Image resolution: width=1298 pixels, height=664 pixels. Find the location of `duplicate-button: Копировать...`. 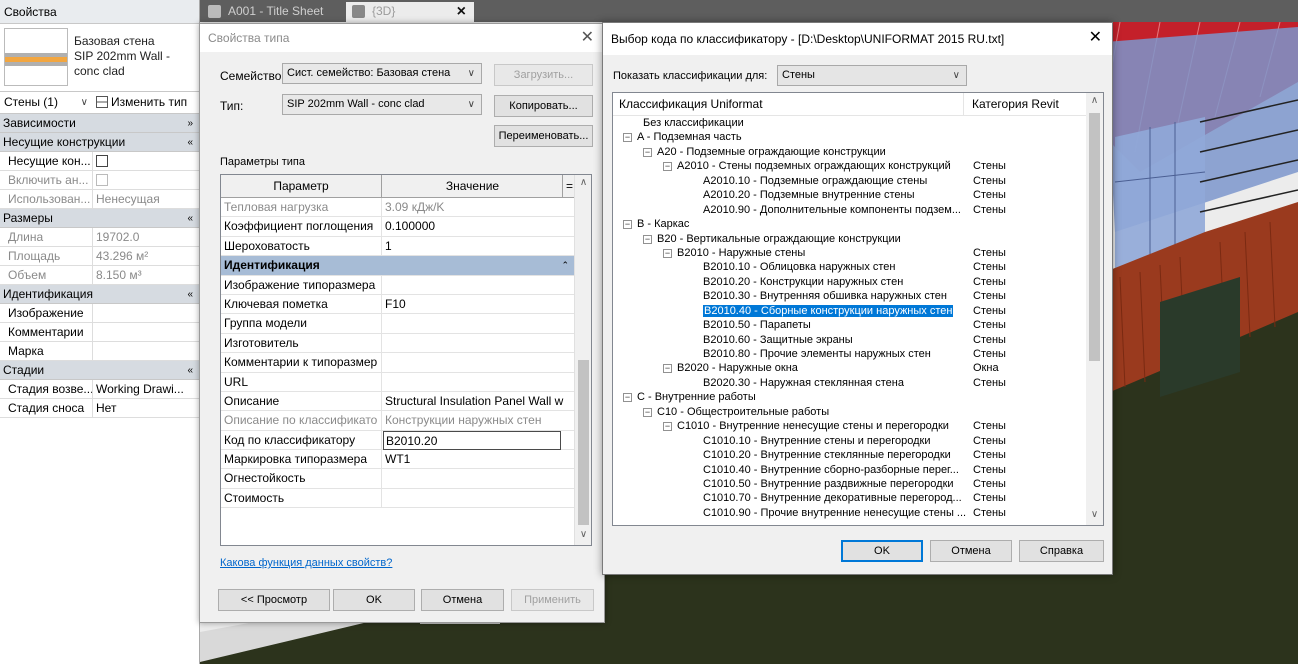

duplicate-button: Копировать... is located at coordinates (543, 106).